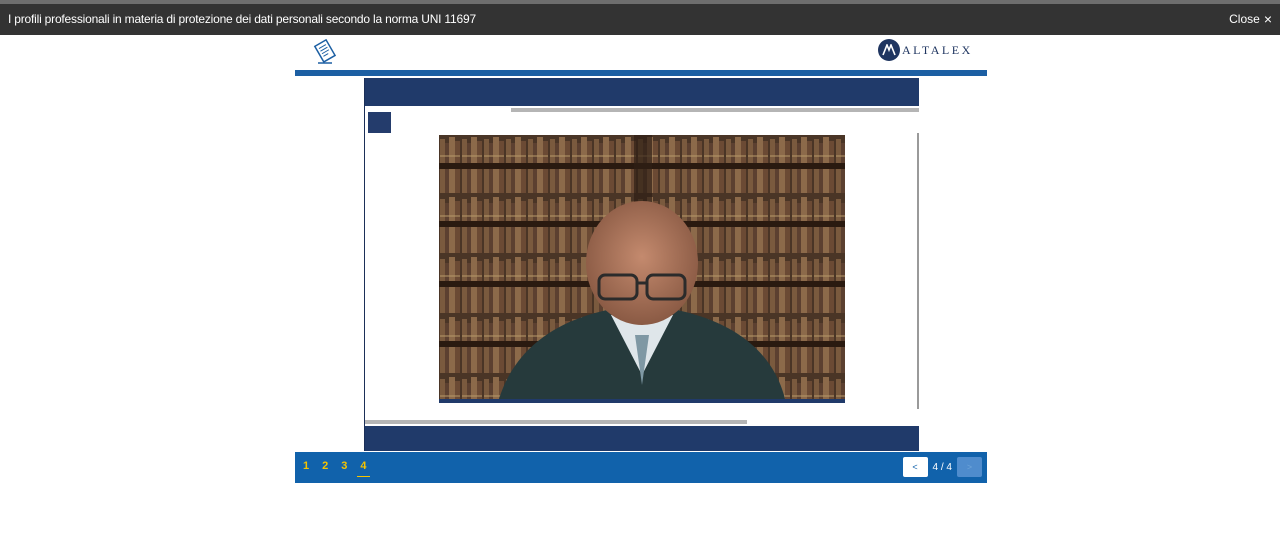  Describe the element at coordinates (642, 92) in the screenshot. I see `slide-top-banner` at that location.